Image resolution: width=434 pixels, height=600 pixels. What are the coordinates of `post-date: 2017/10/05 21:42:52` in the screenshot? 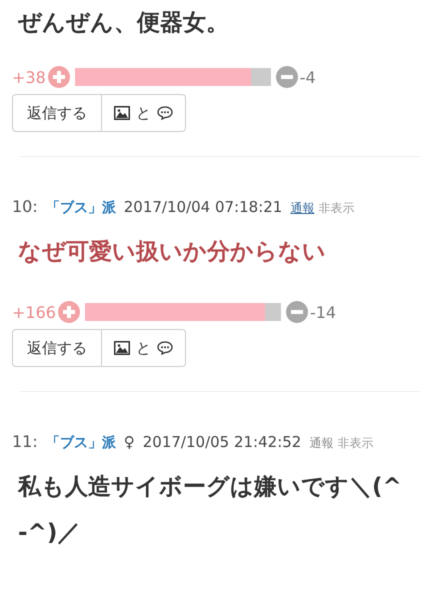 It's located at (222, 442).